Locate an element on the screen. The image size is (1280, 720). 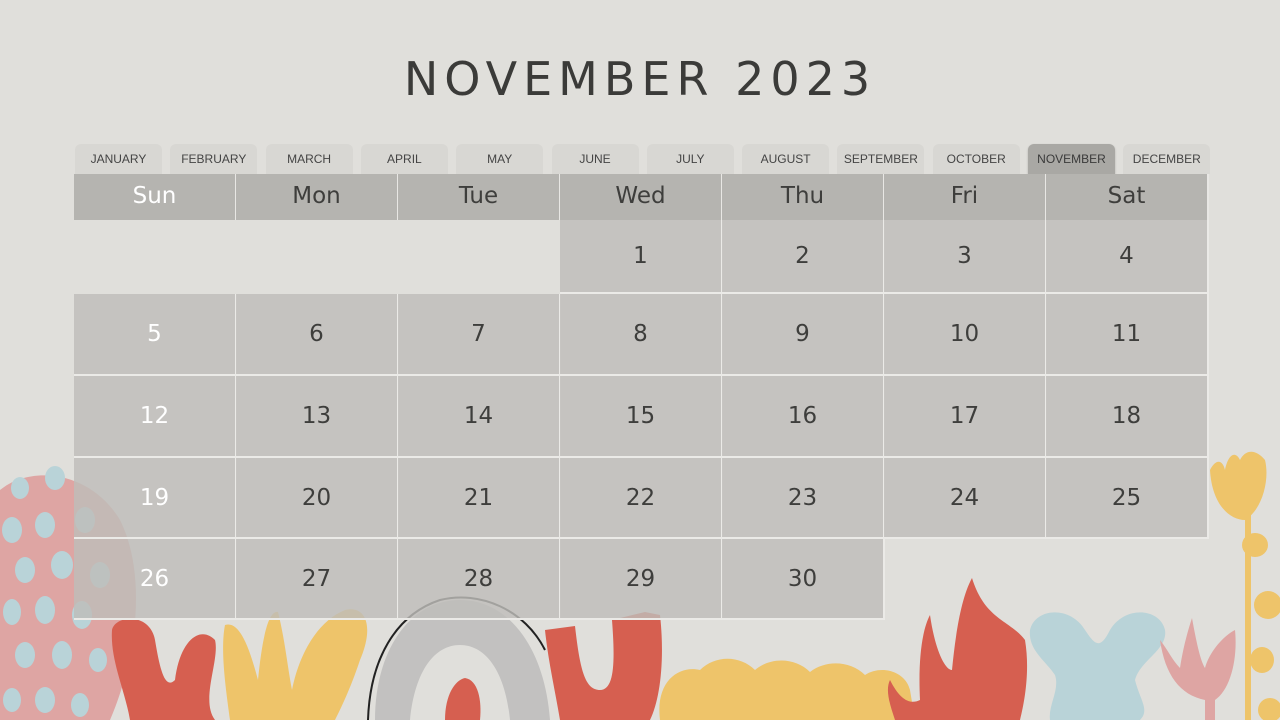
day-cell: 18 is located at coordinates (1127, 417).